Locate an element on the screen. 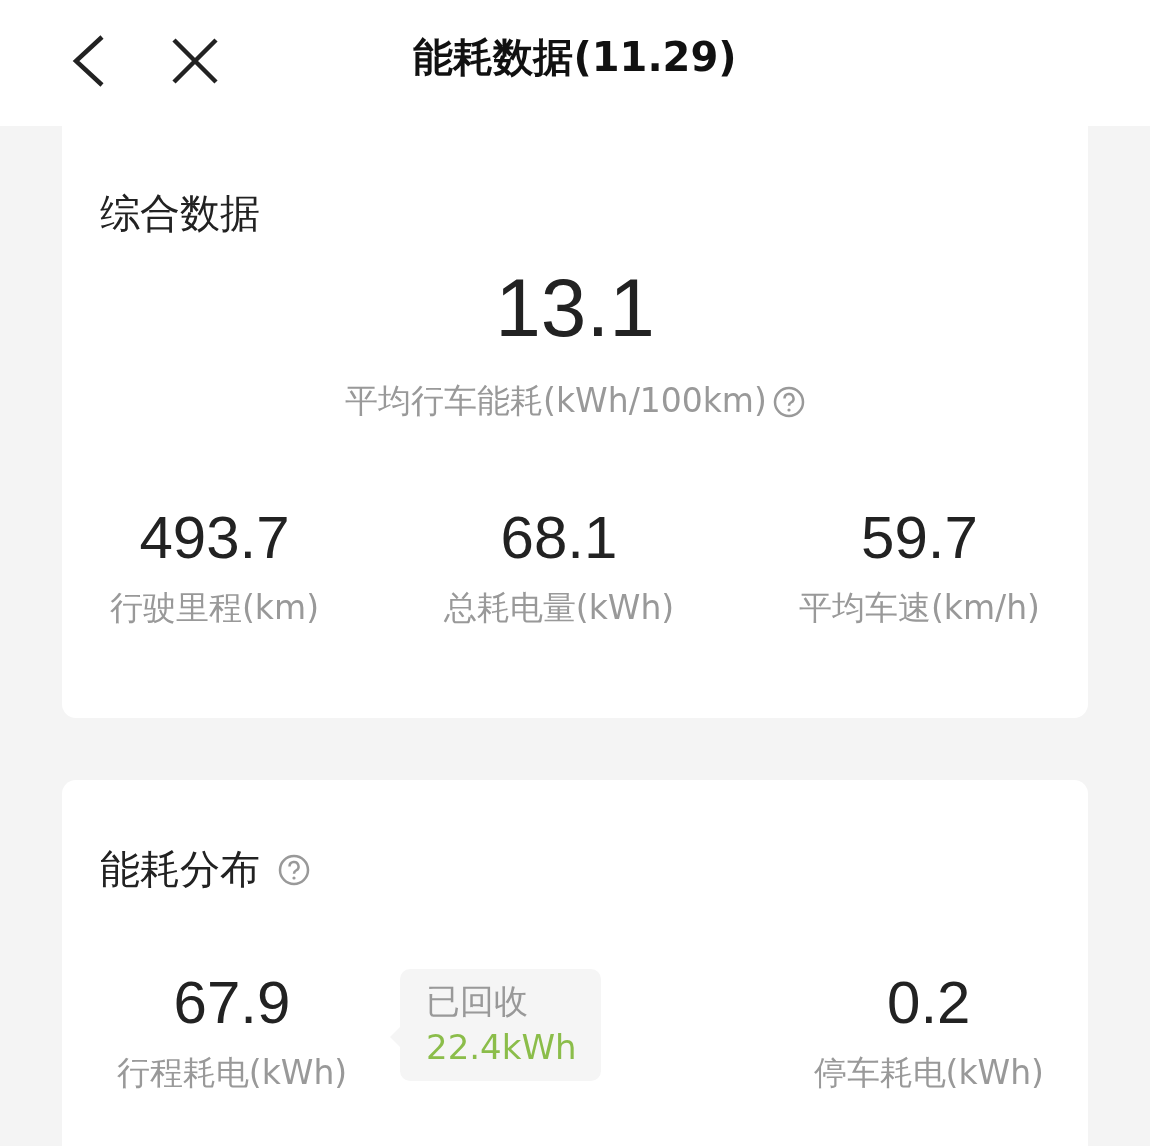 The width and height of the screenshot is (1150, 1146). stat-label: 平均车速(km/h) is located at coordinates (919, 608).